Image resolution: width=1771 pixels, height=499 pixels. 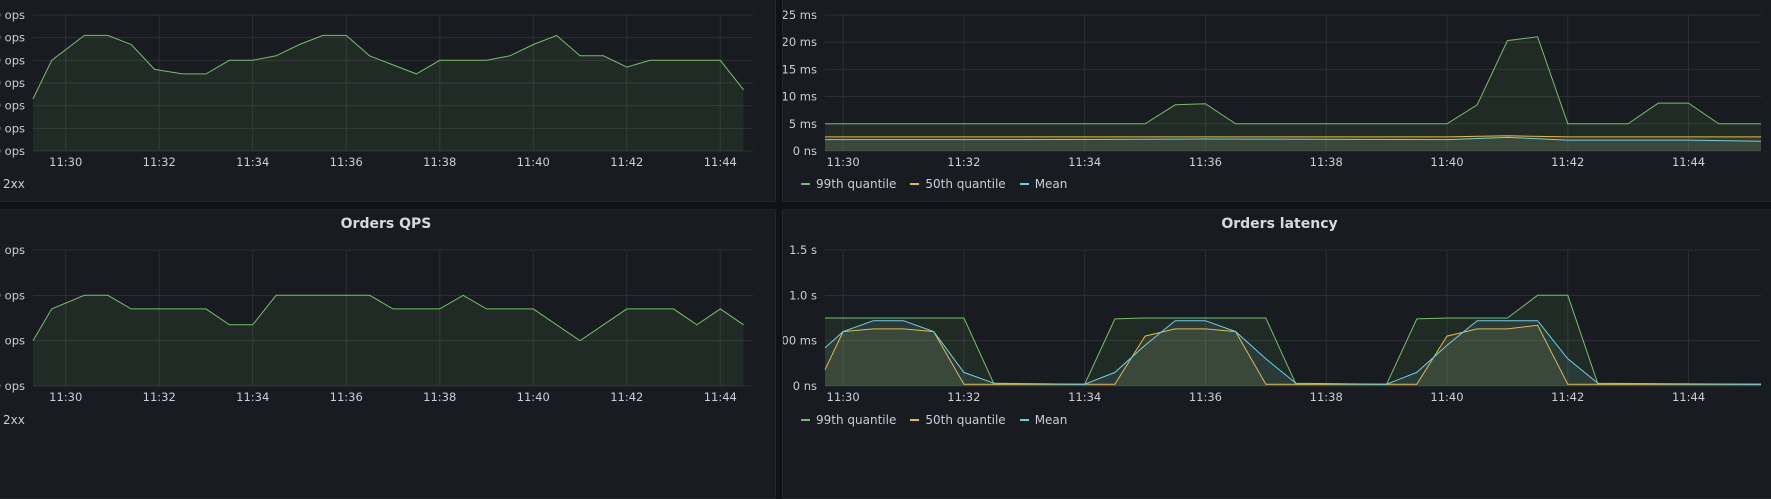 I want to click on y-tick-label: 25 ms, so click(x=800, y=15).